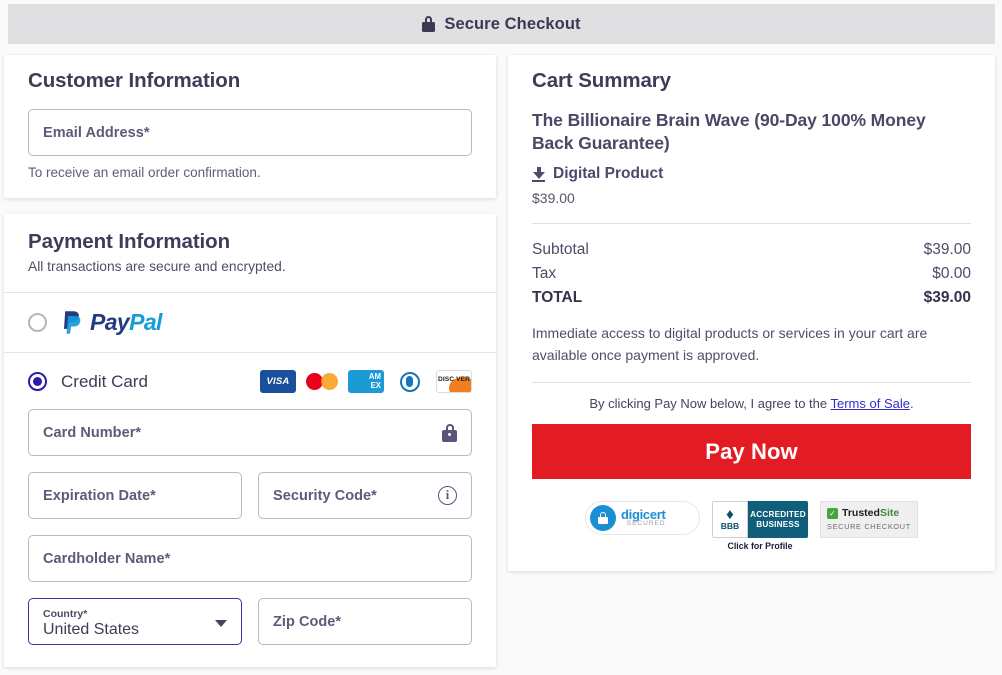 The image size is (1002, 675). What do you see at coordinates (751, 382) in the screenshot?
I see `summary-divider-bottom` at bounding box center [751, 382].